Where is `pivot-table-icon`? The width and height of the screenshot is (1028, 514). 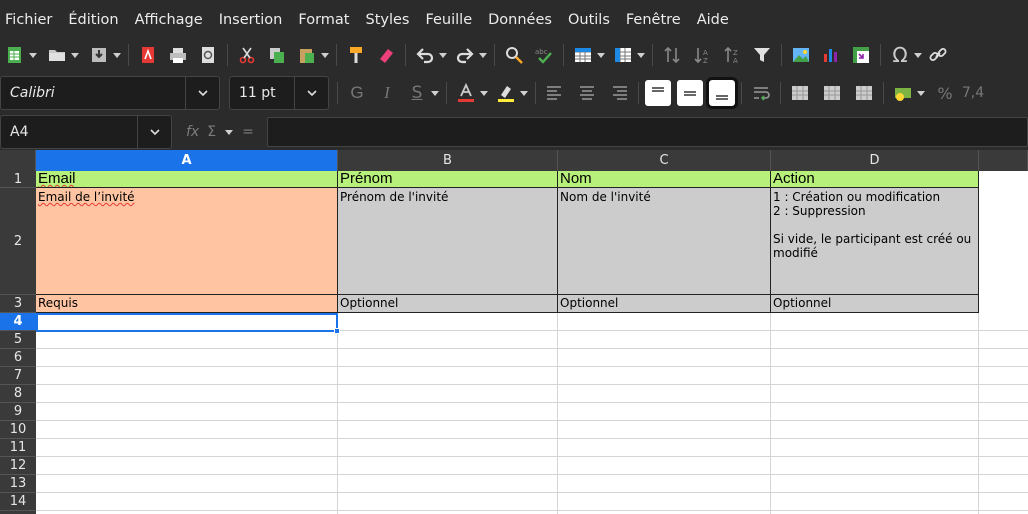
pivot-table-icon is located at coordinates (861, 55).